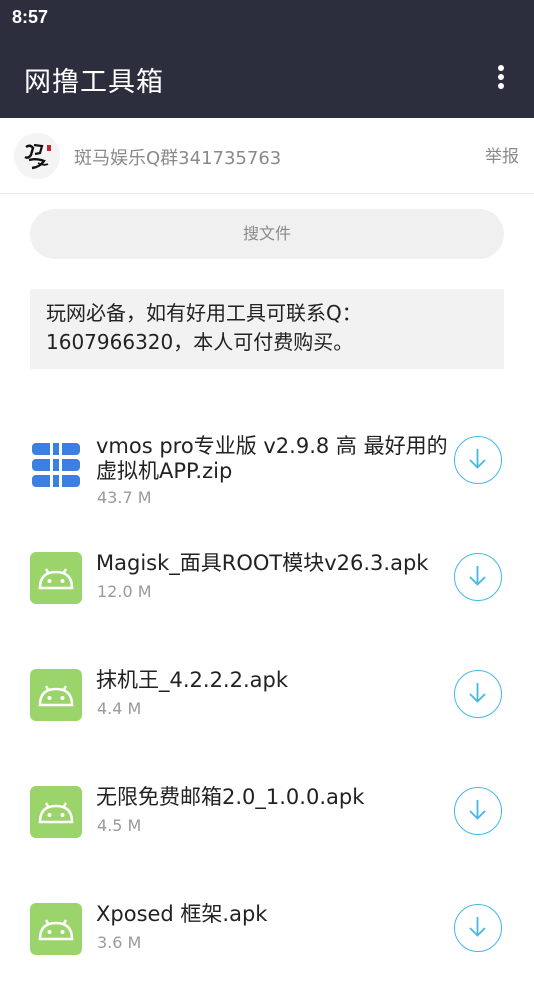 This screenshot has height=985, width=534. What do you see at coordinates (182, 914) in the screenshot?
I see `file-name: Xposed 框架.apk` at bounding box center [182, 914].